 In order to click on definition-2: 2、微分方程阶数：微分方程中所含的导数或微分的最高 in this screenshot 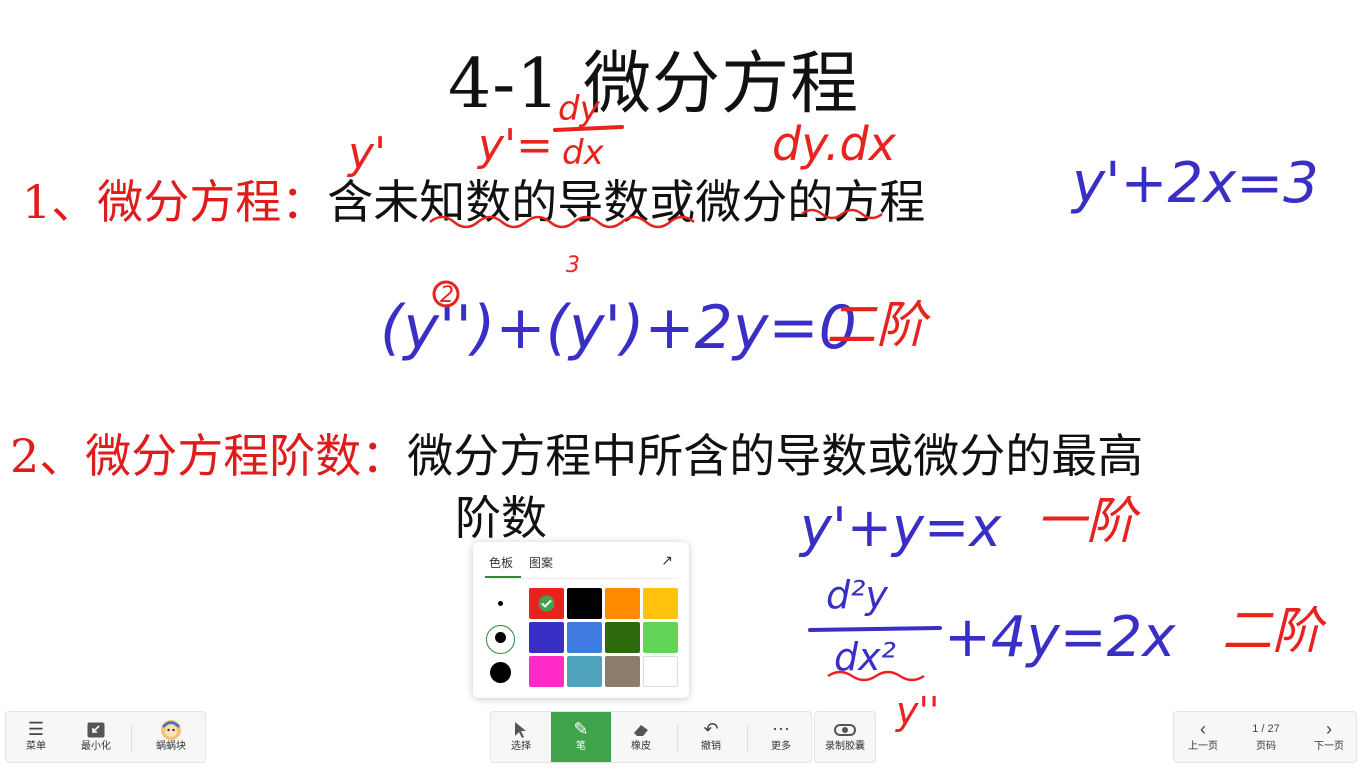, I will do `click(576, 453)`.